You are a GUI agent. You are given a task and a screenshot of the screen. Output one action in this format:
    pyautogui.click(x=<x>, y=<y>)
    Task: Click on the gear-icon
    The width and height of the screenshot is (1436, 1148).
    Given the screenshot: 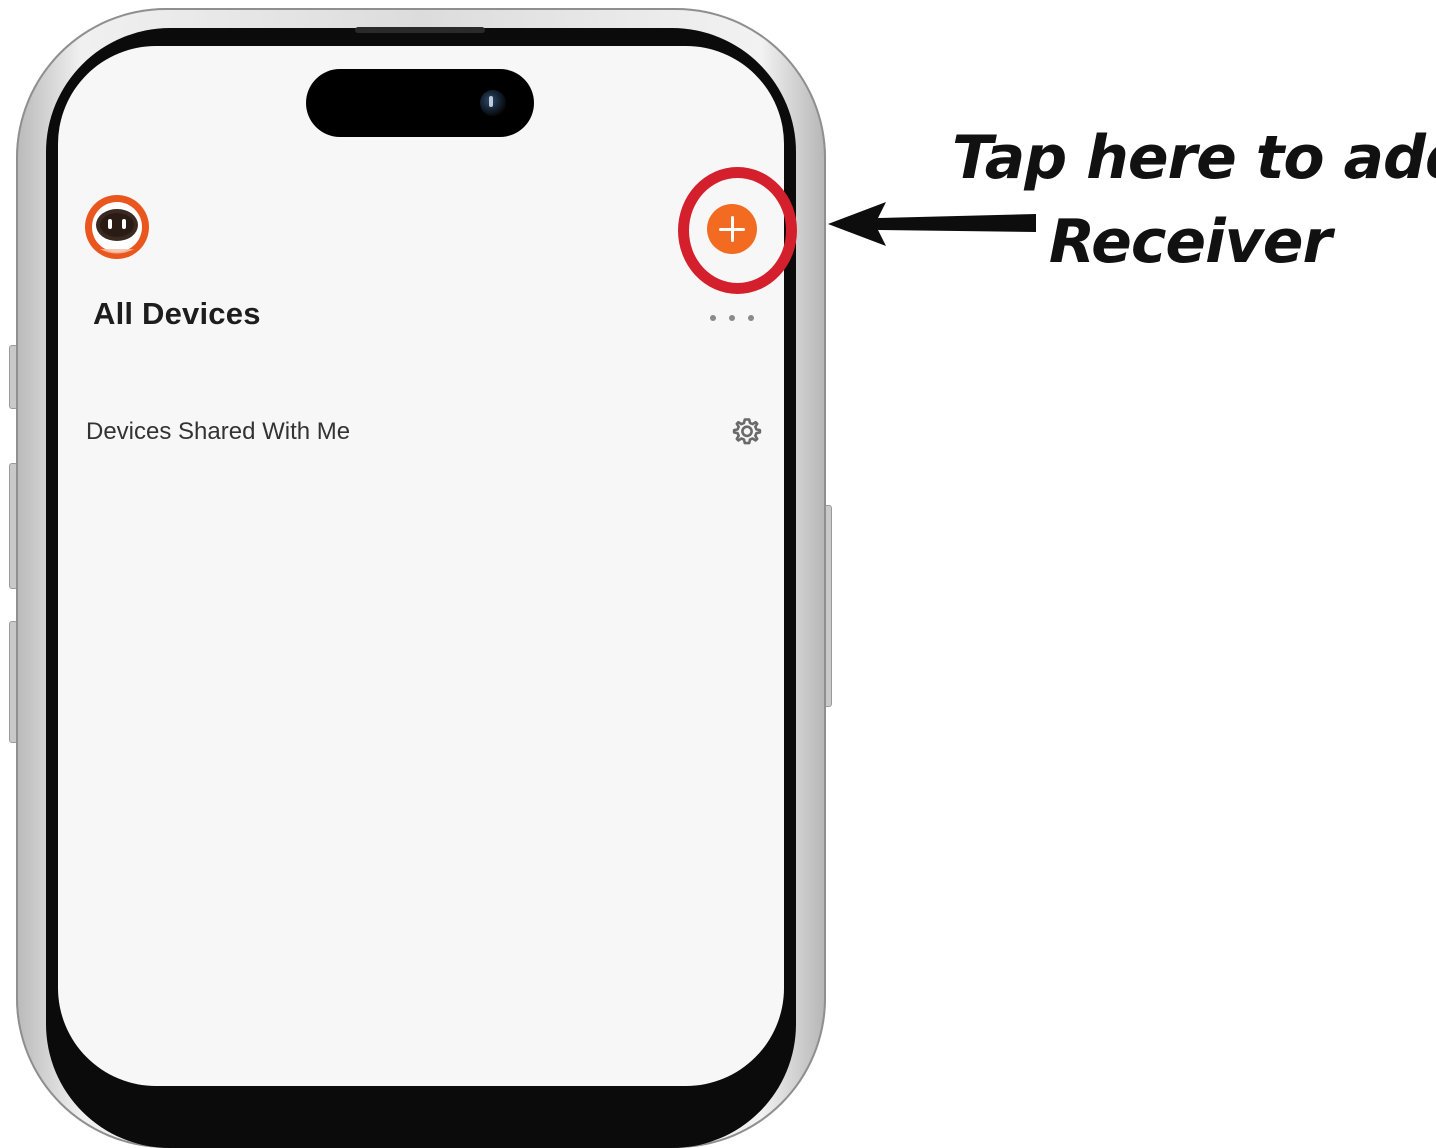 What is the action you would take?
    pyautogui.click(x=747, y=431)
    